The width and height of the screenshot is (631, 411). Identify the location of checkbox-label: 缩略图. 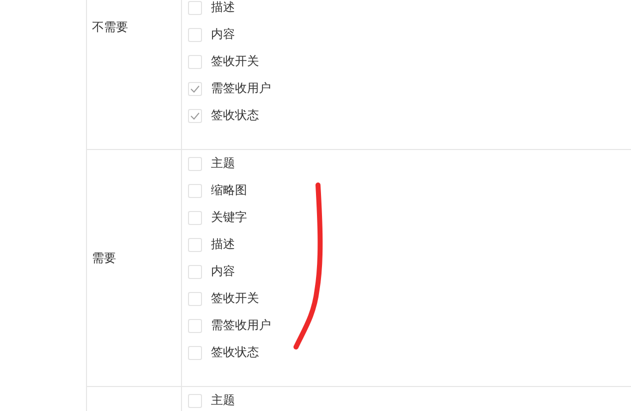
(229, 190).